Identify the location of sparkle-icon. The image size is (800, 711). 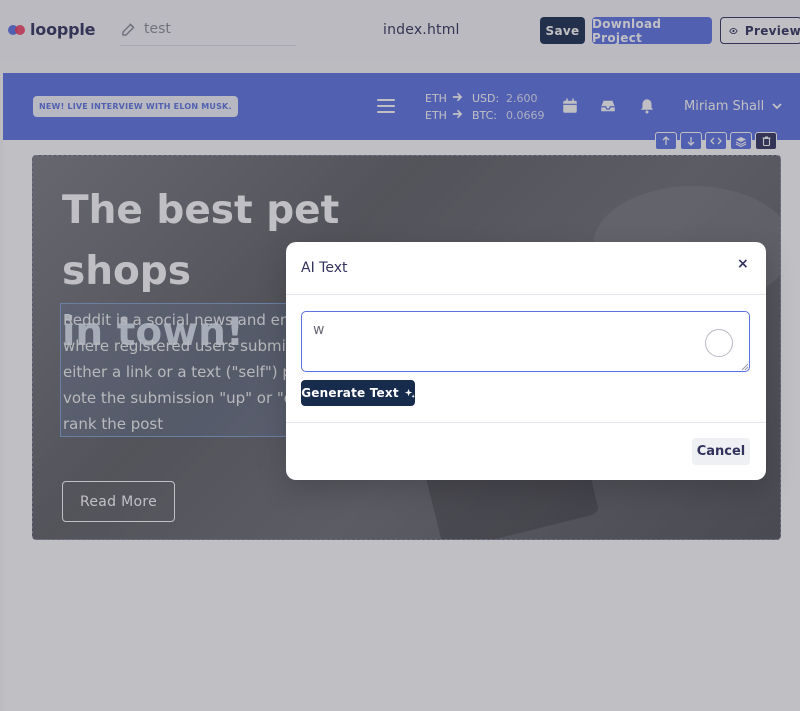
(409, 393).